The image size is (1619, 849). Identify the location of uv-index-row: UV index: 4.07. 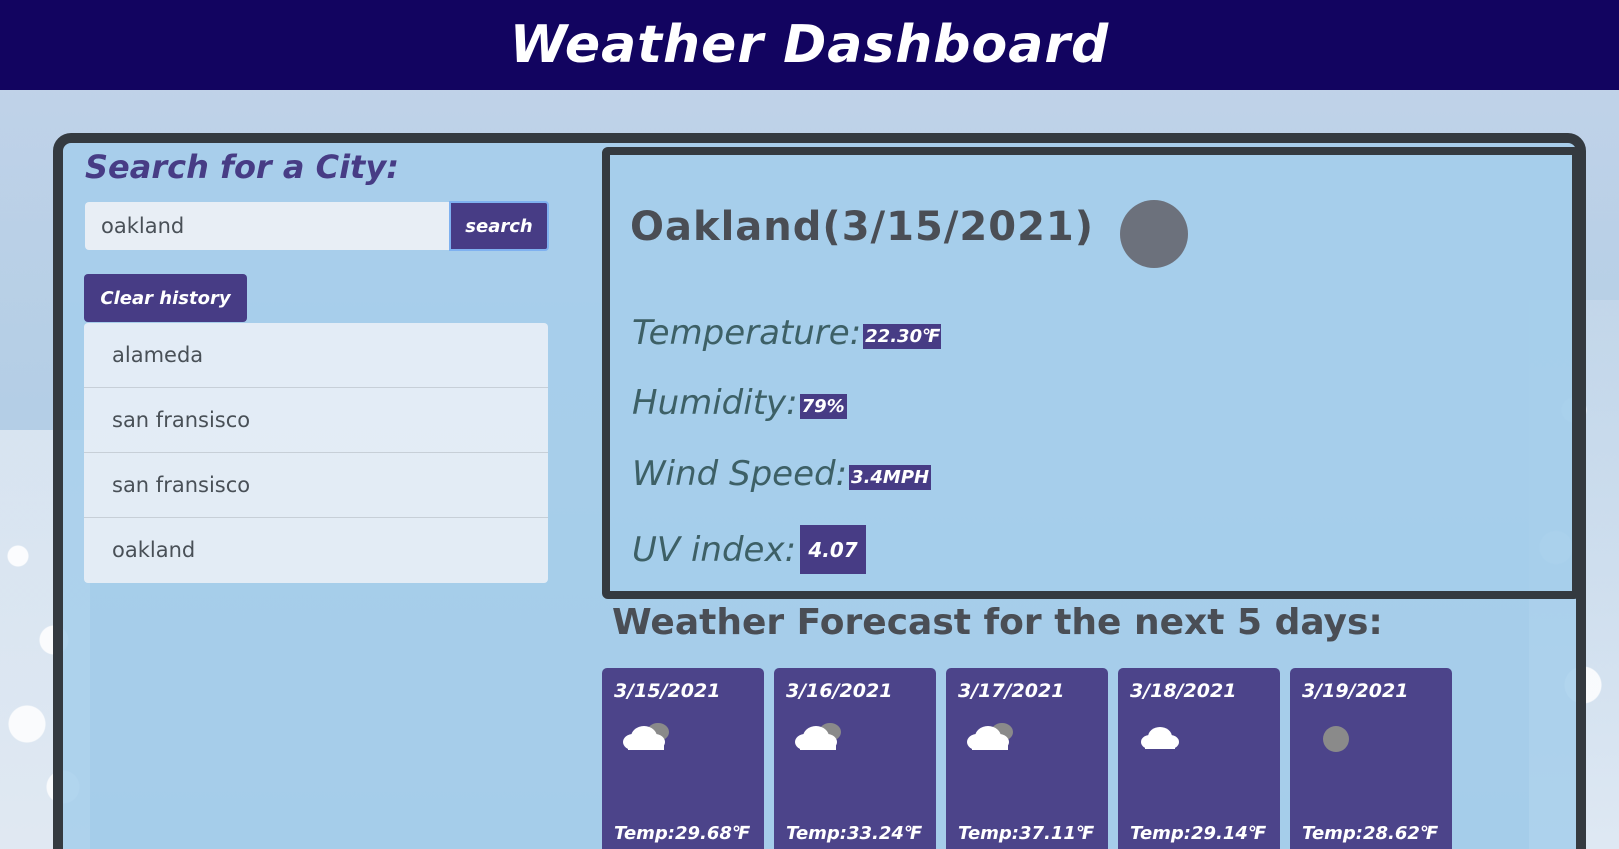
(749, 549).